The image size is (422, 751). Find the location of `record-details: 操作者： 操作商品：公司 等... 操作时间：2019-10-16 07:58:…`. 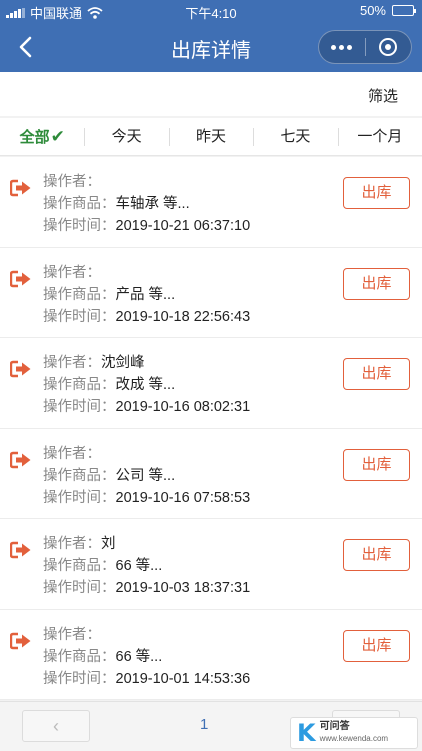

record-details: 操作者： 操作商品：公司 等... 操作时间：2019-10-16 07:58:… is located at coordinates (146, 476).